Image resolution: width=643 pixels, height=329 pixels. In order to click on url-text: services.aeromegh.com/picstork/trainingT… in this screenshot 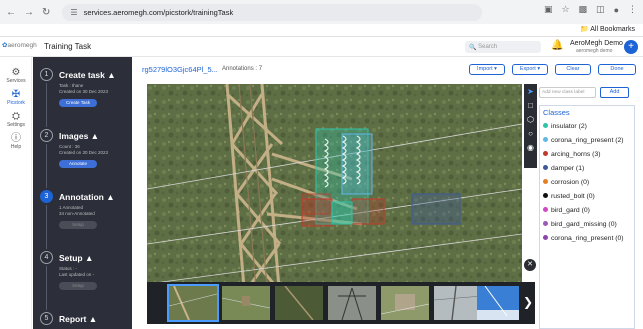, I will do `click(158, 12)`.